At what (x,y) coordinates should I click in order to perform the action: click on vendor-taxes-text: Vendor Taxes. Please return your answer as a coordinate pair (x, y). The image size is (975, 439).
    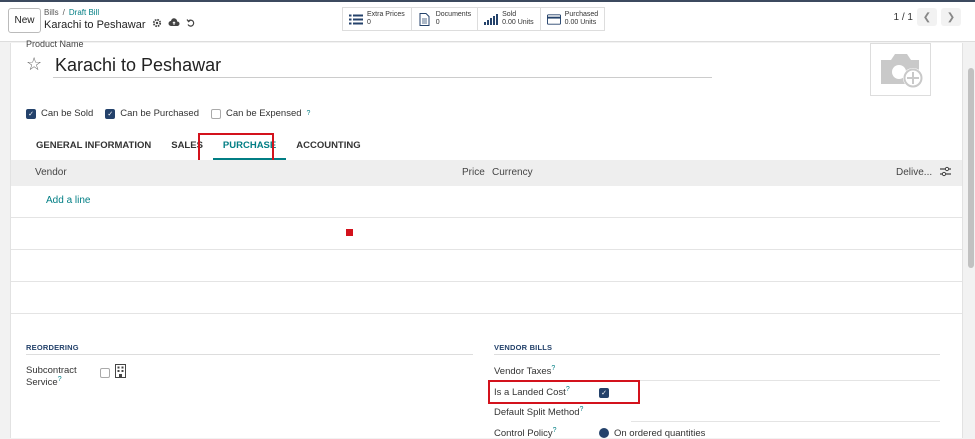
    Looking at the image, I should click on (523, 372).